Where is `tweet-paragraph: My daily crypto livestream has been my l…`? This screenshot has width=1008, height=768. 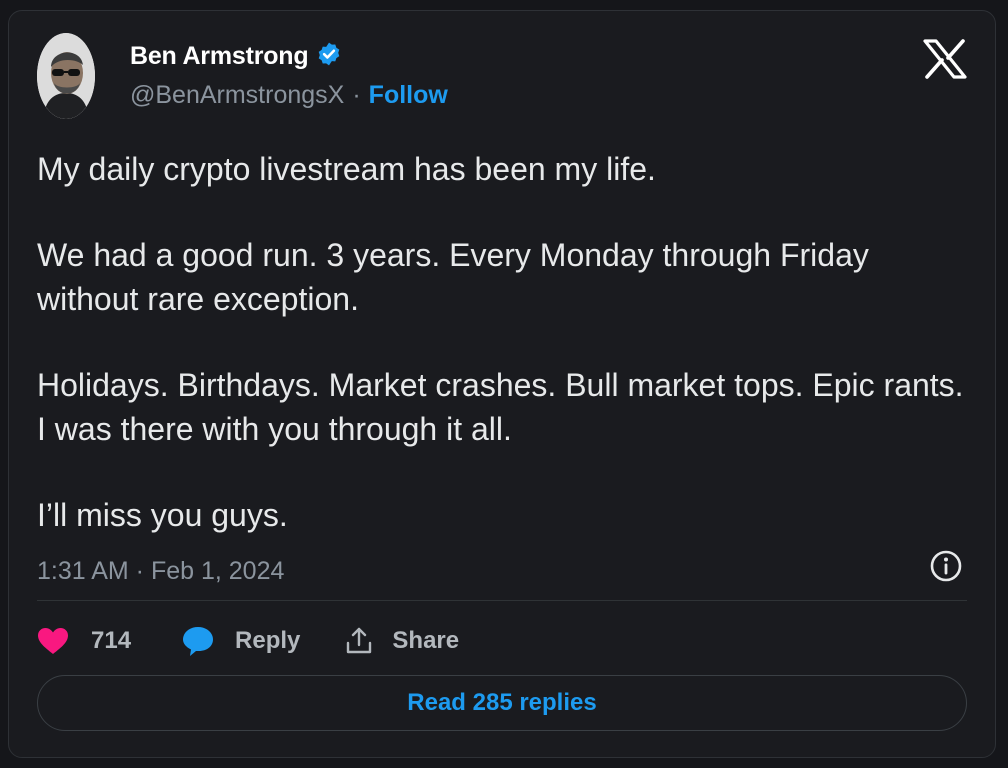 tweet-paragraph: My daily crypto livestream has been my l… is located at coordinates (346, 169).